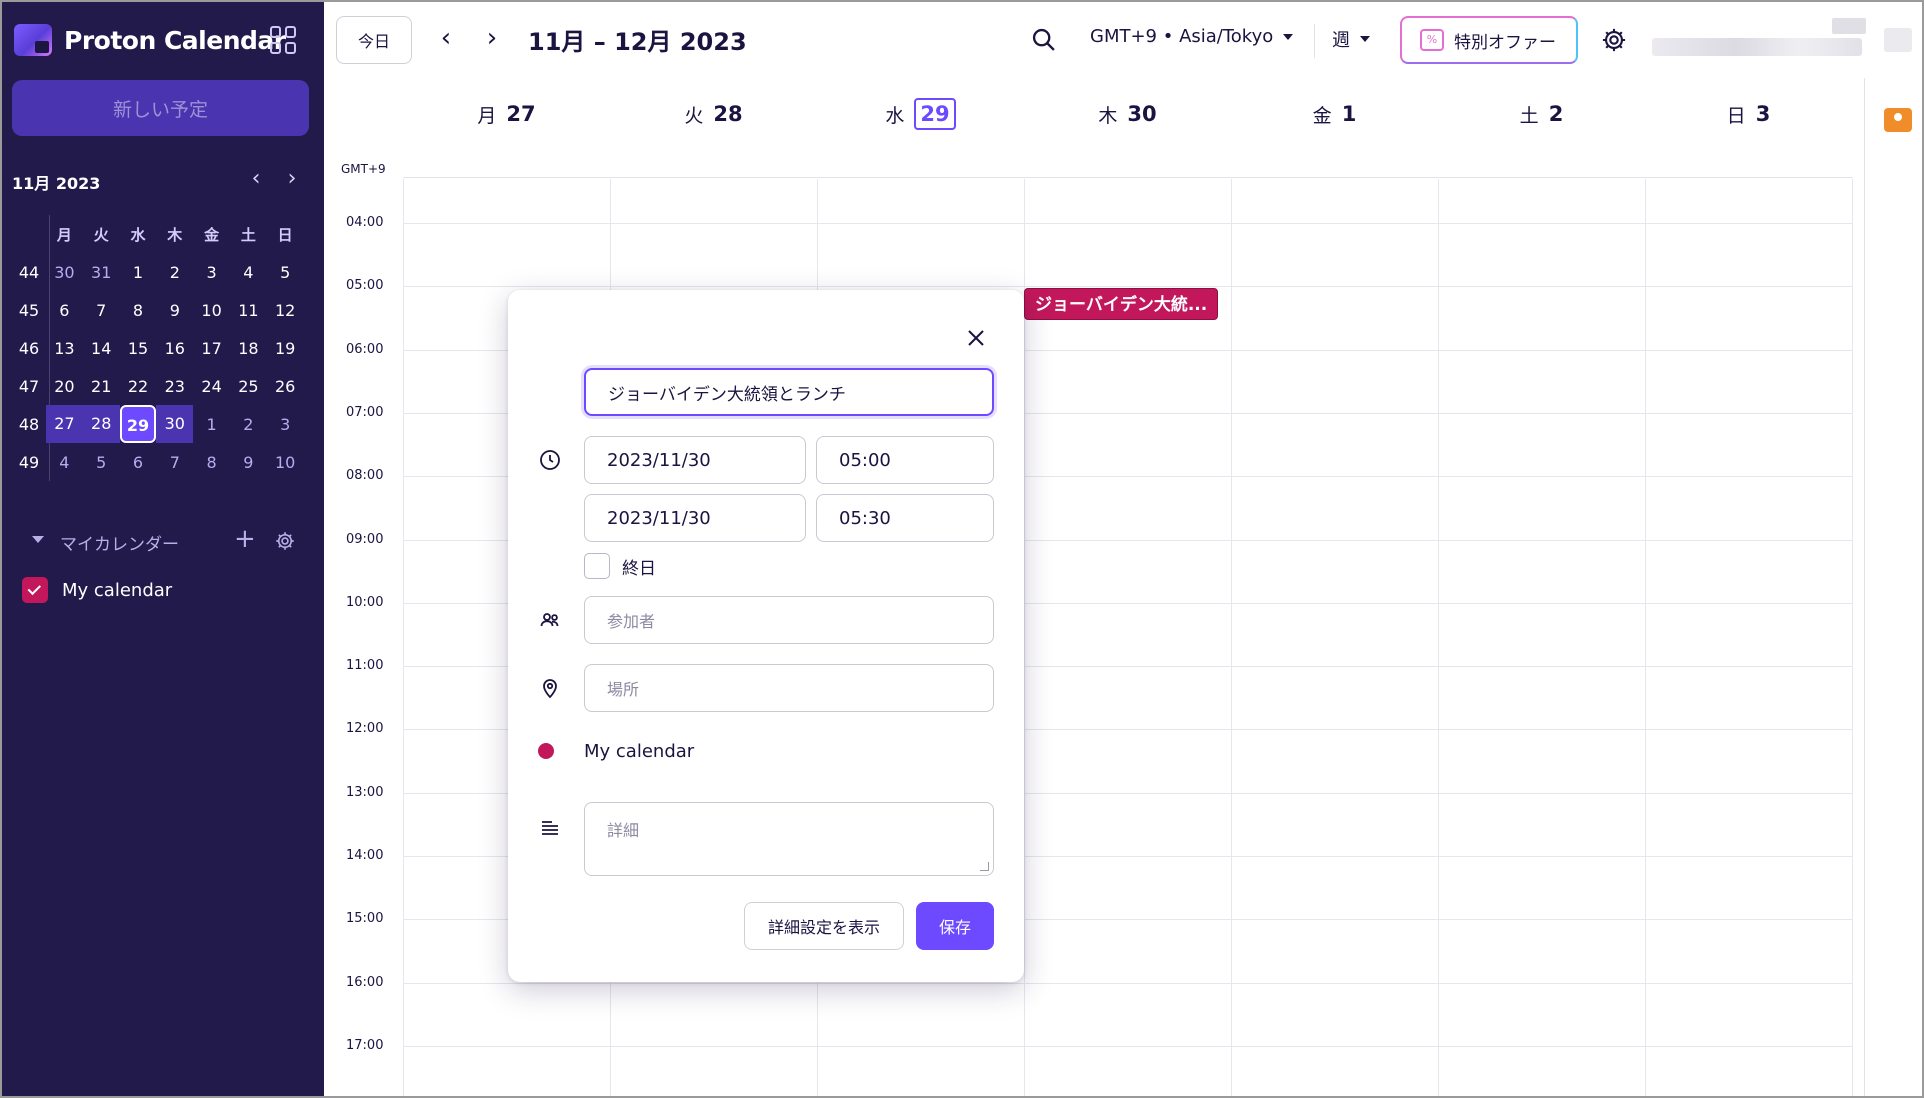 This screenshot has height=1098, width=1924. Describe the element at coordinates (285, 386) in the screenshot. I see `mini-calendar-day: 26` at that location.